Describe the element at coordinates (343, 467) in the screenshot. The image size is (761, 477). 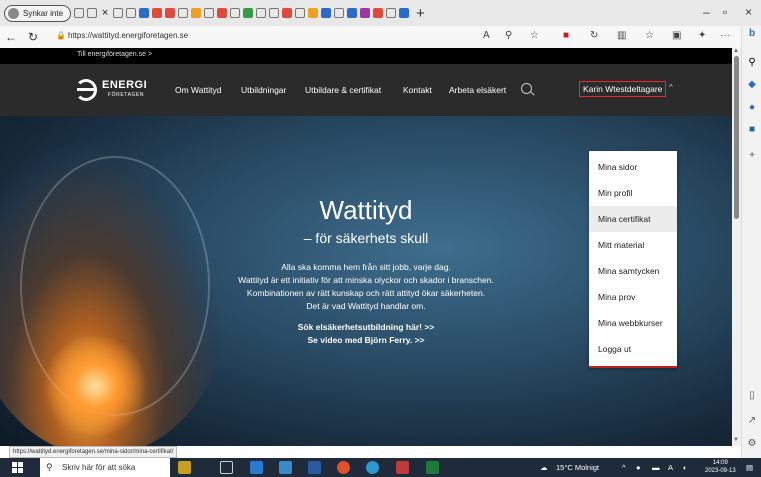
I see `chrome-icon` at that location.